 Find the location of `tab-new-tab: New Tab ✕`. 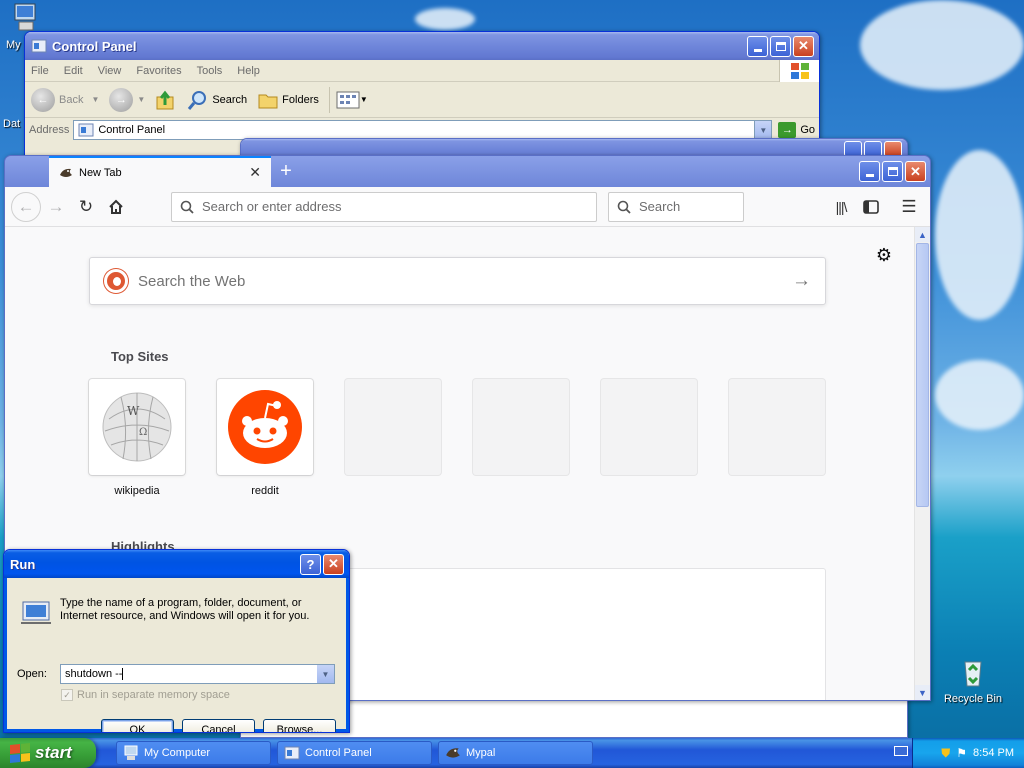

tab-new-tab: New Tab ✕ is located at coordinates (160, 171).